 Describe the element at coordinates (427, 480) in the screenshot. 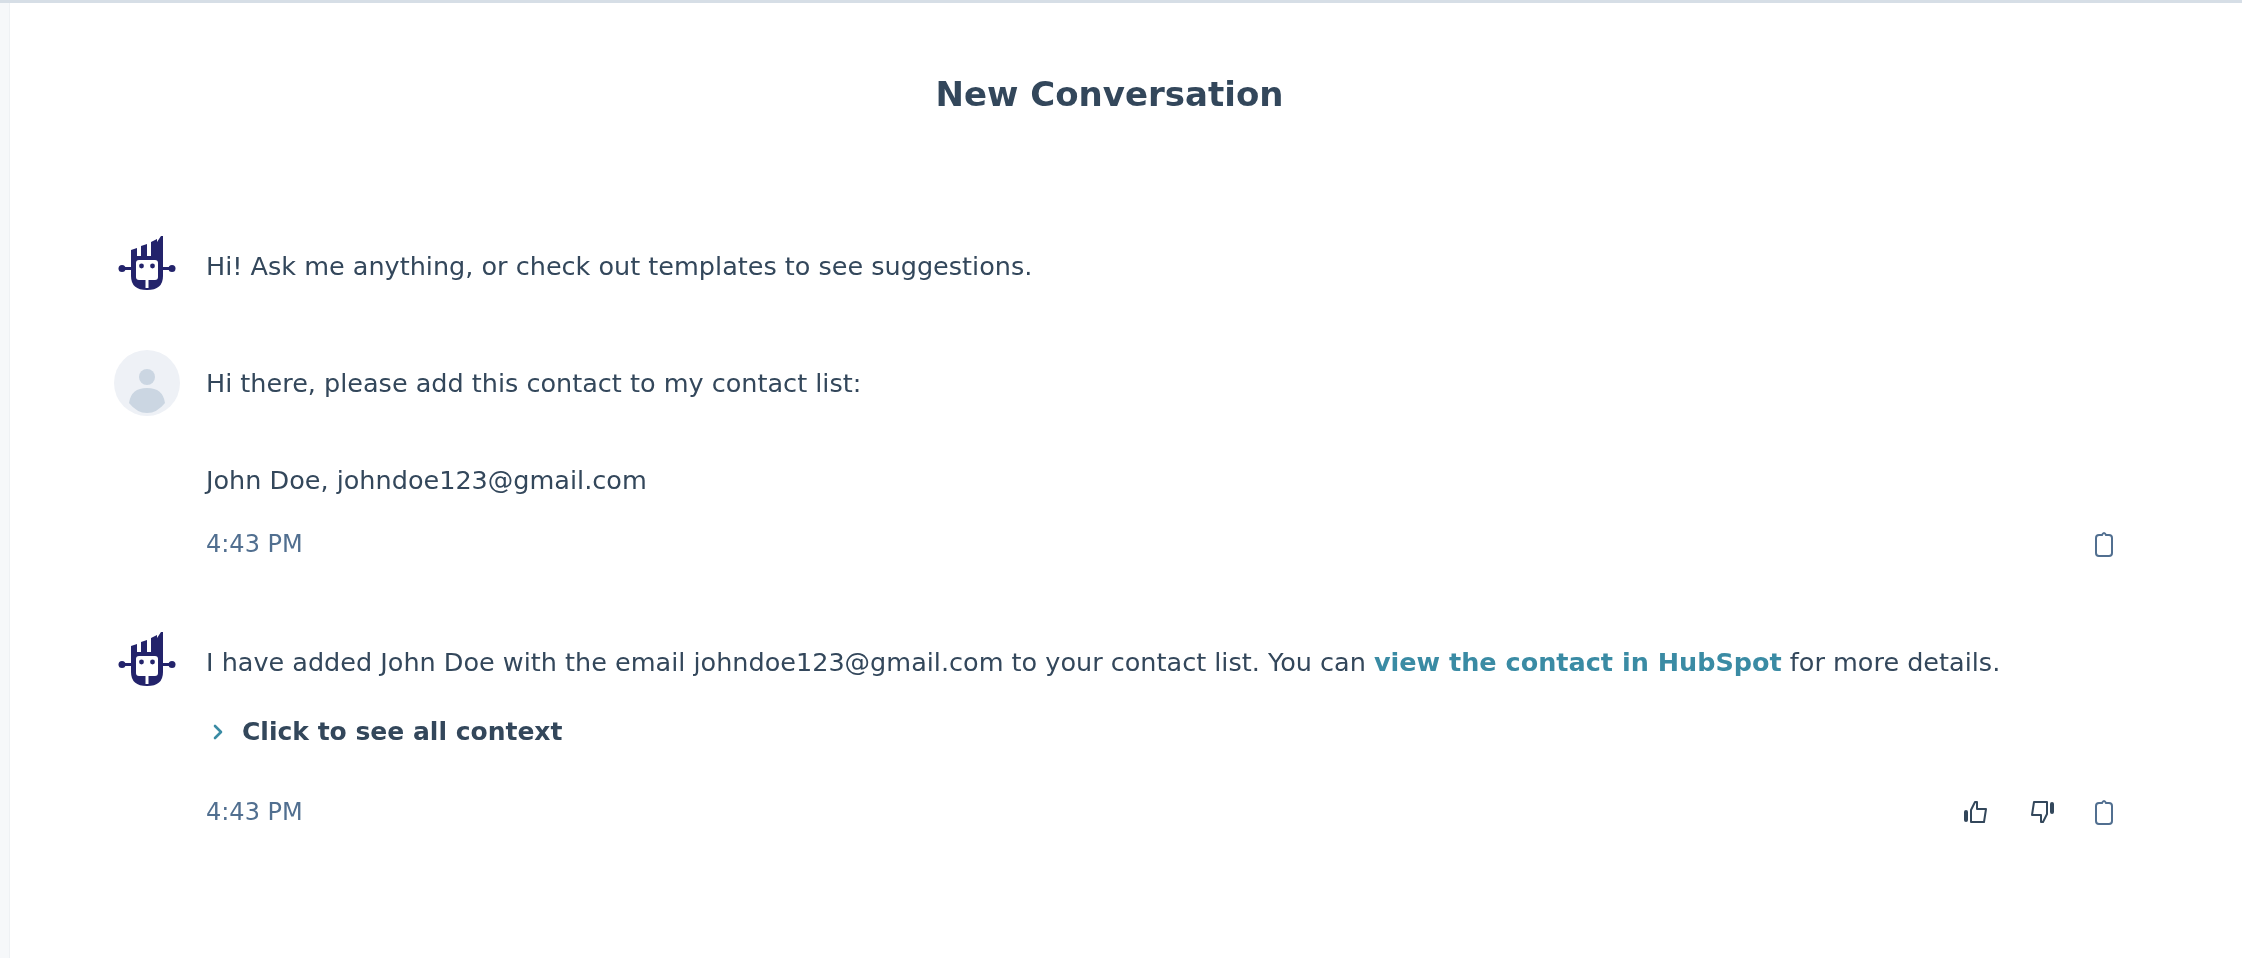

I see `message-text: John Doe, johndoe123@gmail.com` at that location.